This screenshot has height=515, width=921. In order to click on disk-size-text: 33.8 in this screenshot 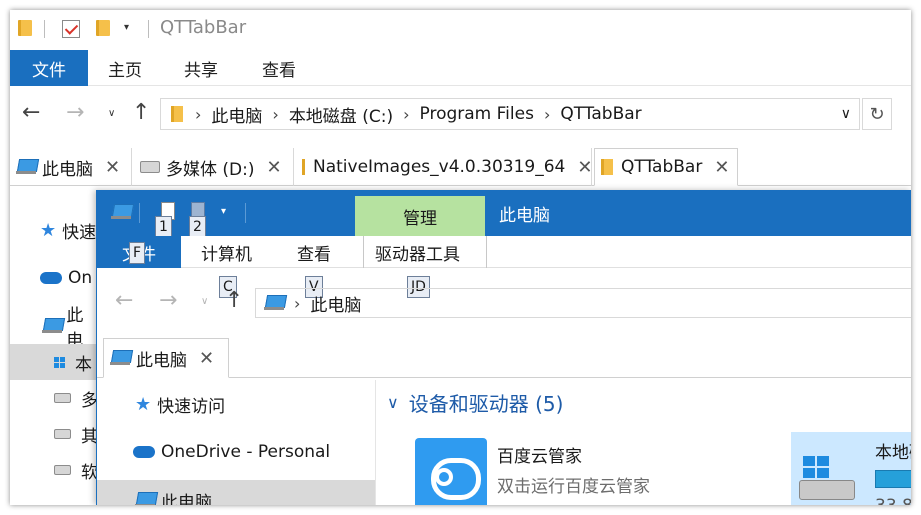, I will do `click(893, 500)`.